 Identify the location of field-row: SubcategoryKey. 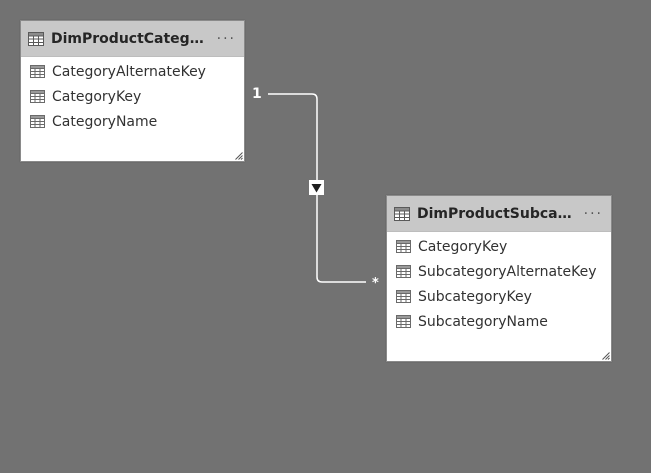
(499, 296).